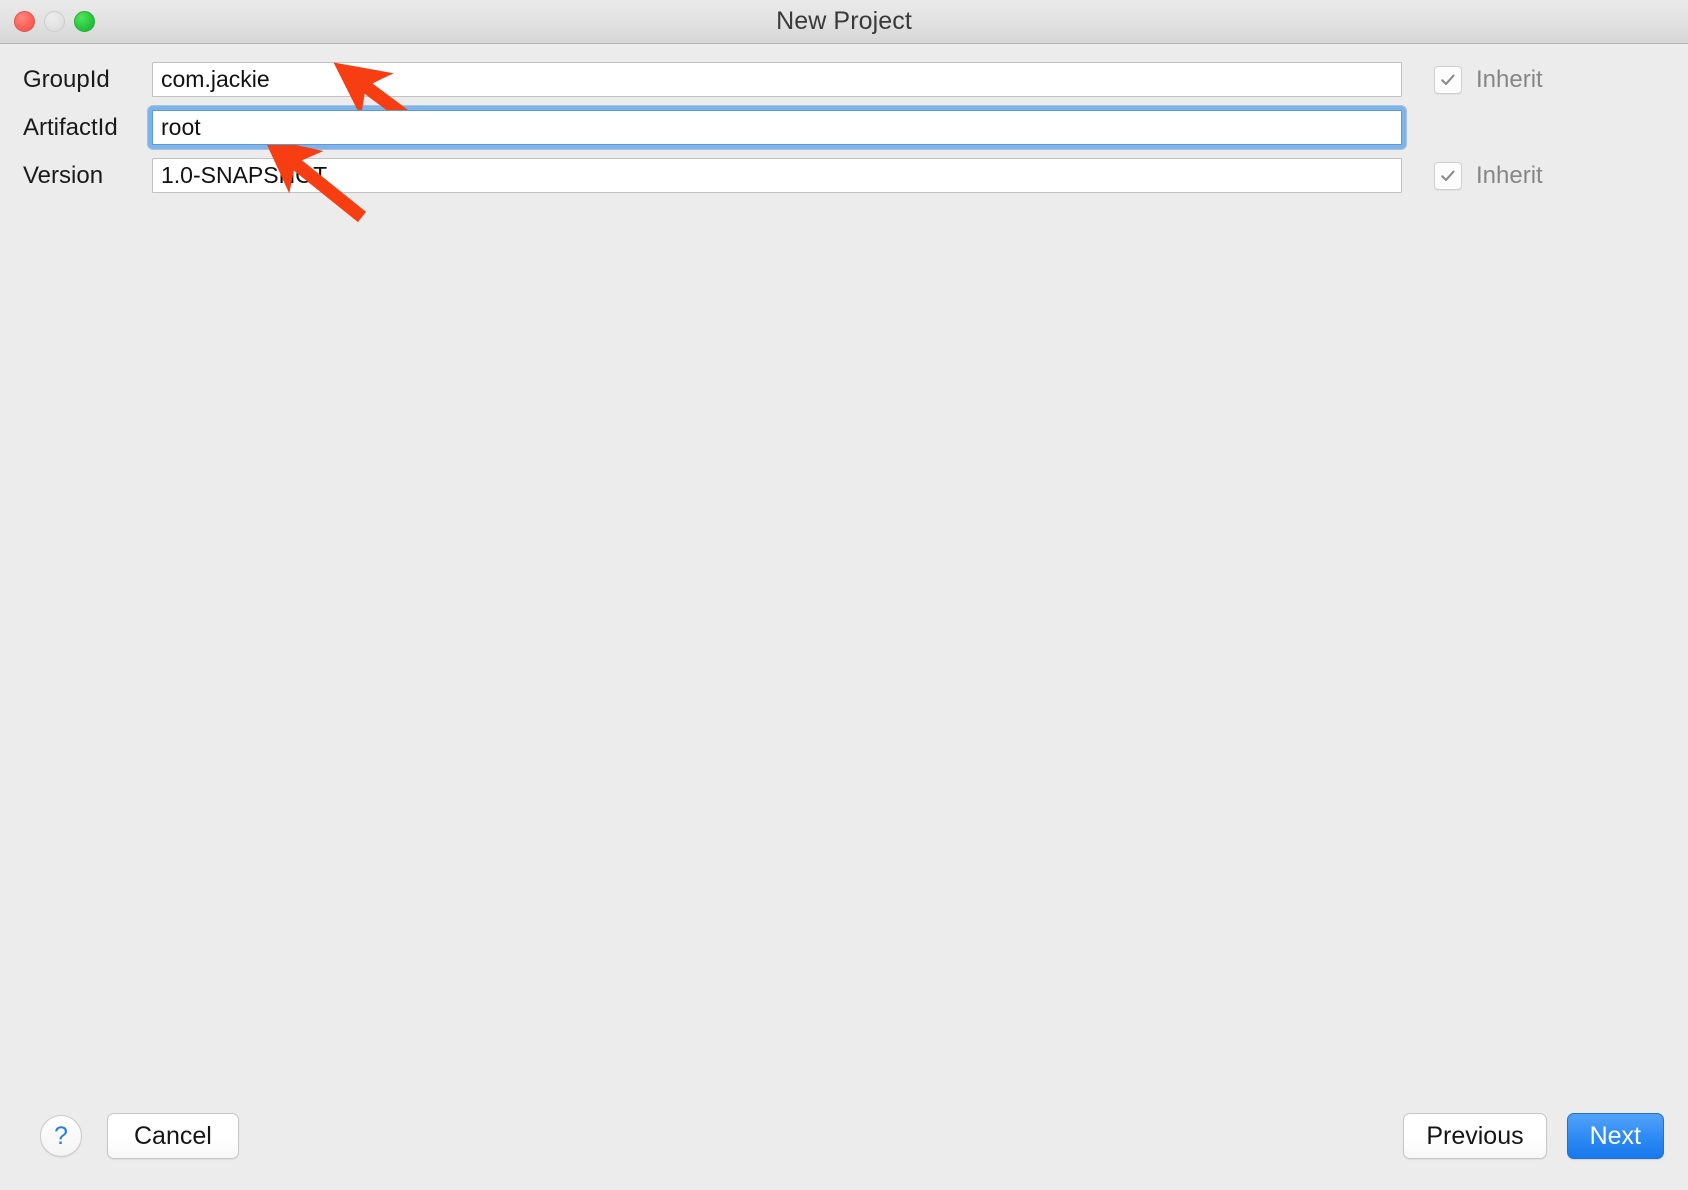 Image resolution: width=1688 pixels, height=1190 pixels. I want to click on form-row-groupid: GroupId Inherit, so click(844, 79).